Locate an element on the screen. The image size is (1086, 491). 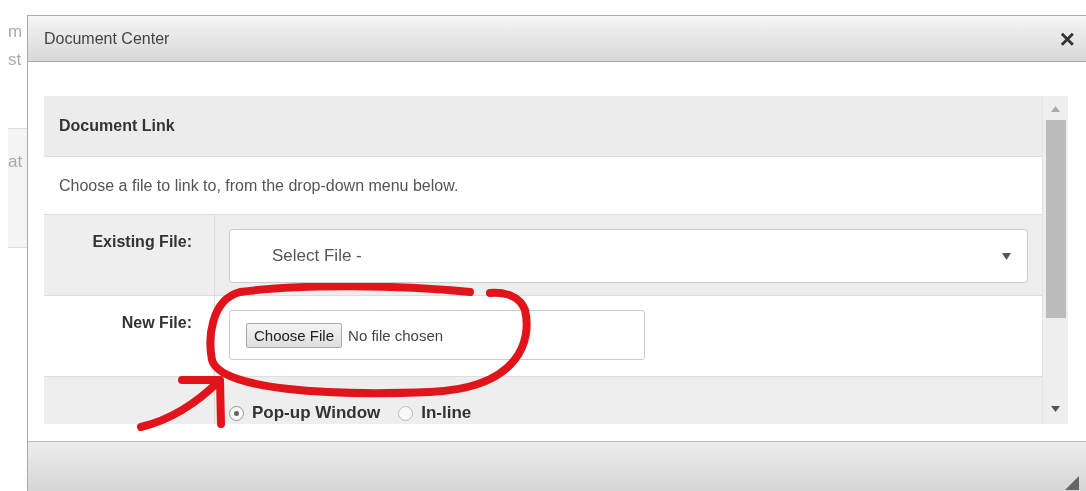
resize-grip-icon is located at coordinates (1072, 483).